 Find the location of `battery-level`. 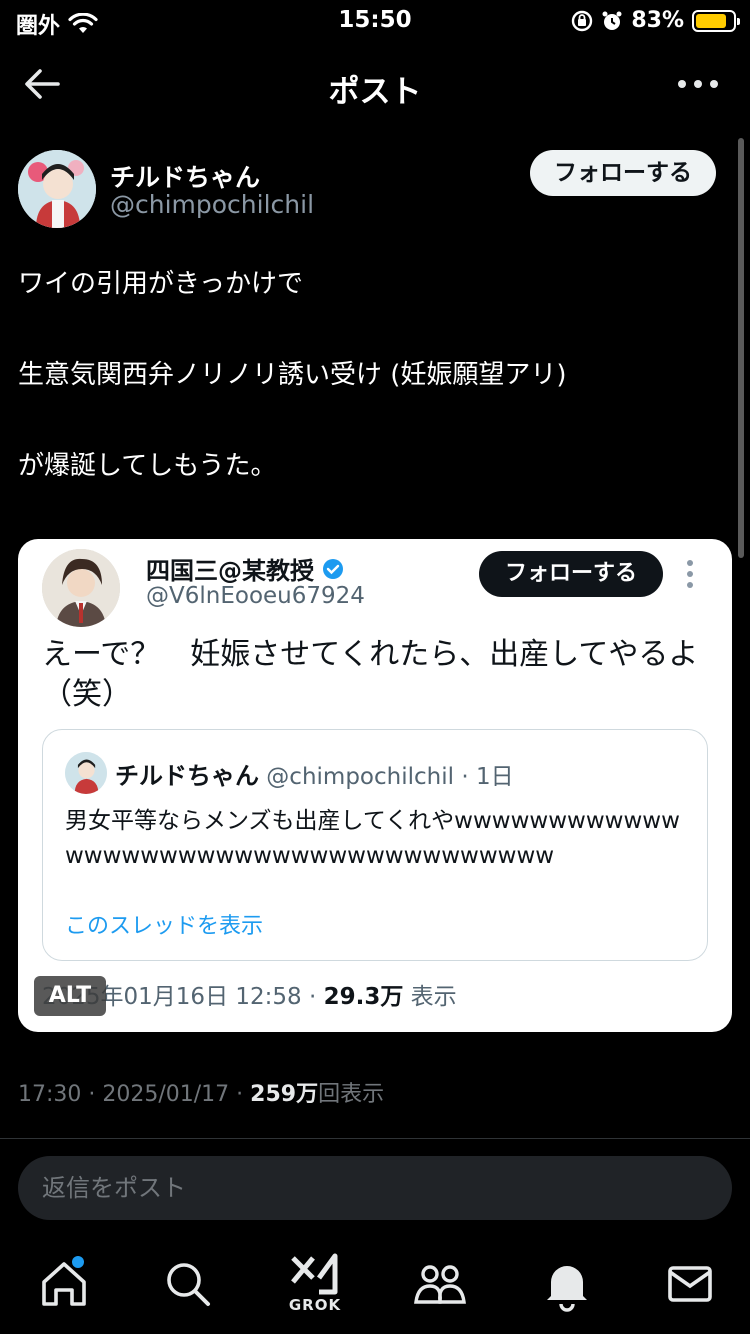

battery-level is located at coordinates (711, 20).